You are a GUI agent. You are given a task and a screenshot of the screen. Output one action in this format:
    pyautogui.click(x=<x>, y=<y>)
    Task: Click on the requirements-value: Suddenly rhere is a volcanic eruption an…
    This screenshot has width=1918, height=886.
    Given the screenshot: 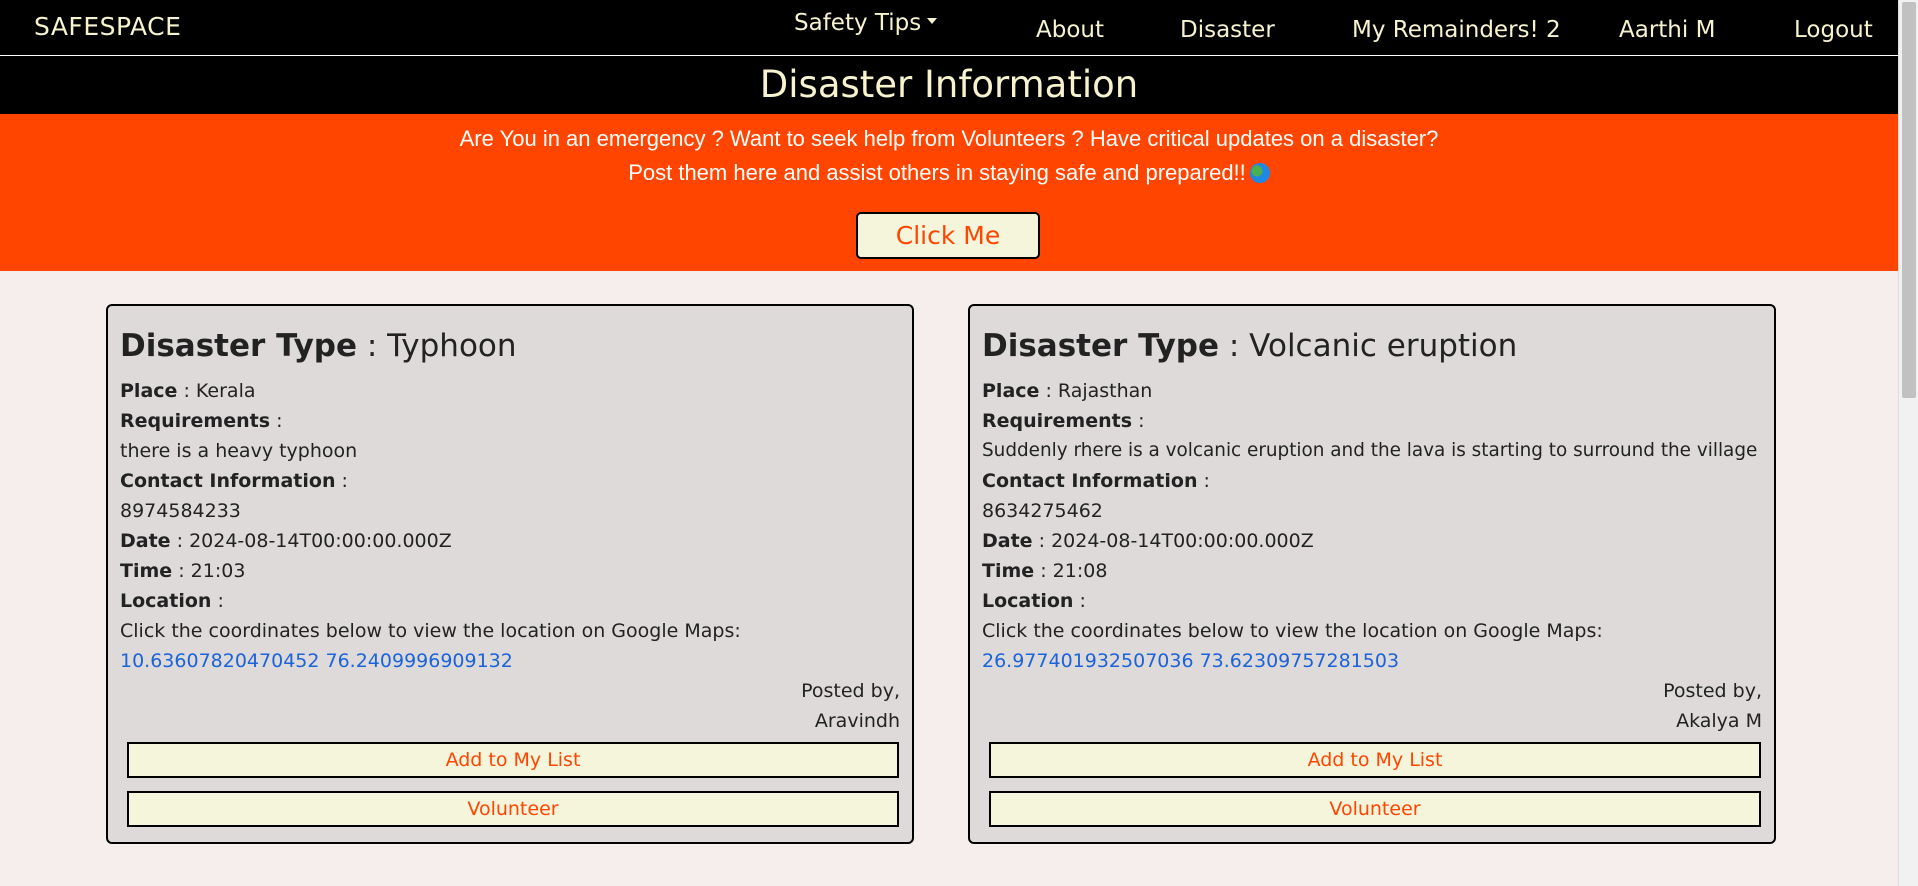 What is the action you would take?
    pyautogui.click(x=1370, y=450)
    